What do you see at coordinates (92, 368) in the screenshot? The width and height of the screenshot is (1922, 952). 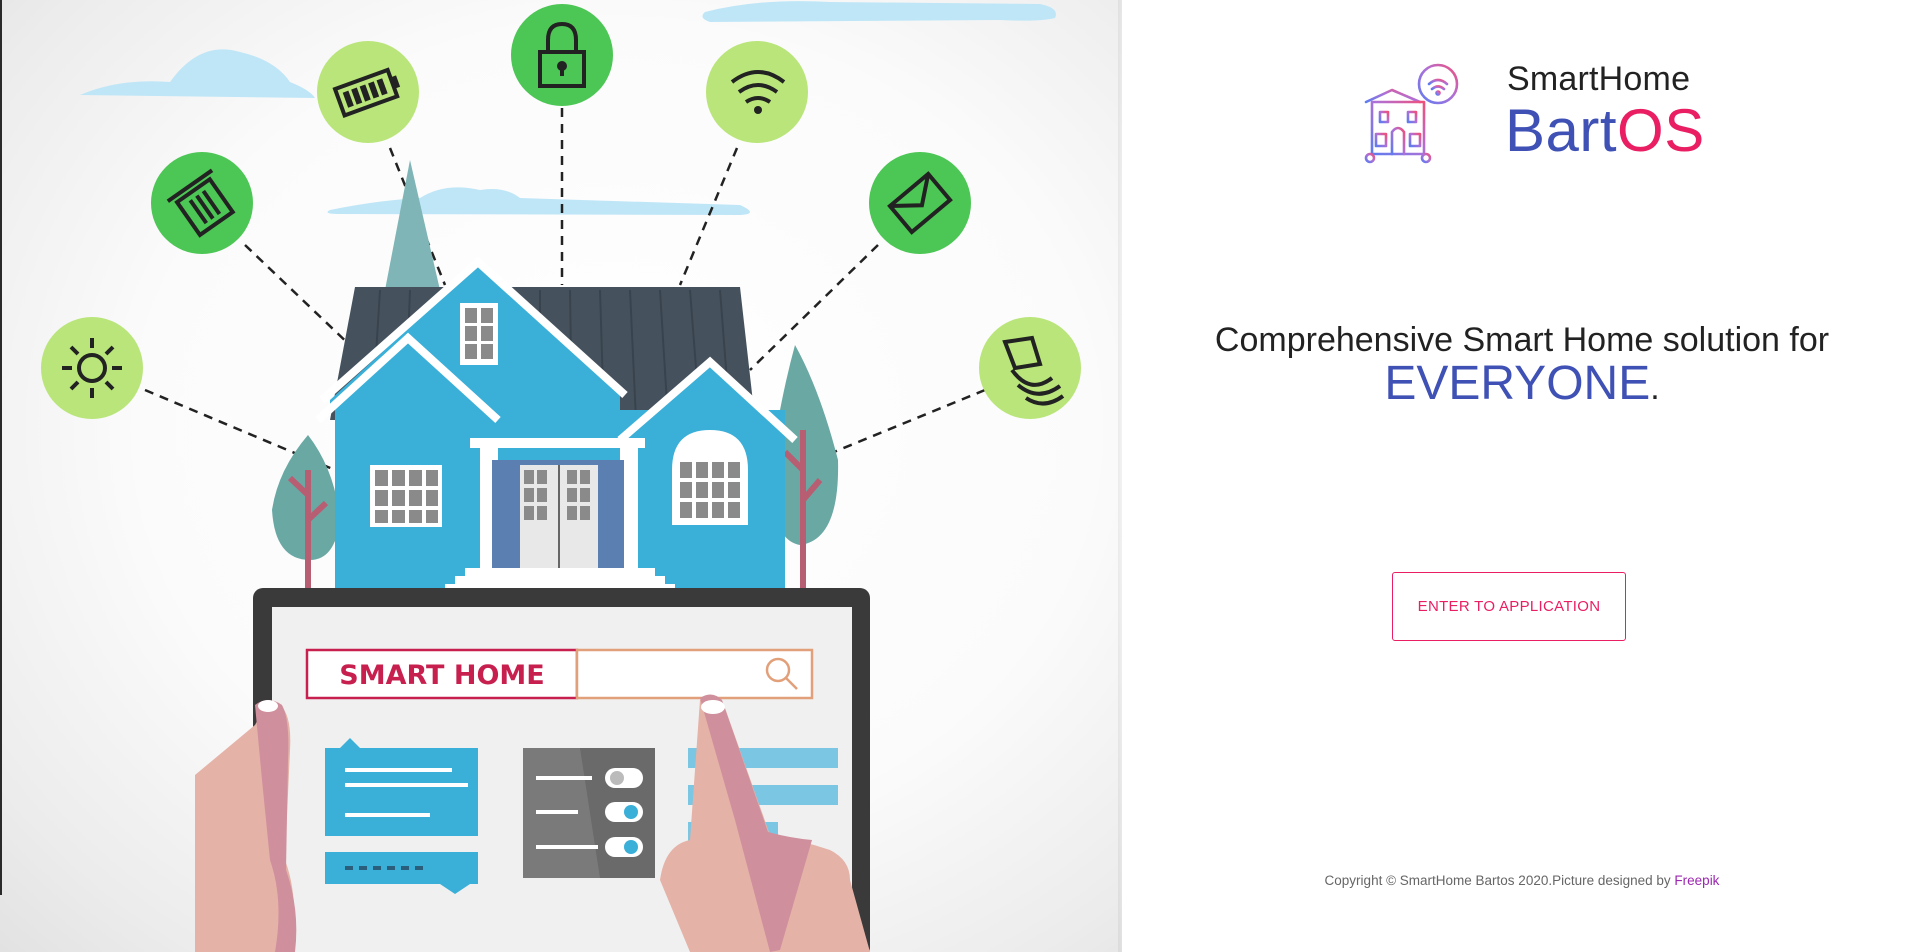 I see `sun-icon` at bounding box center [92, 368].